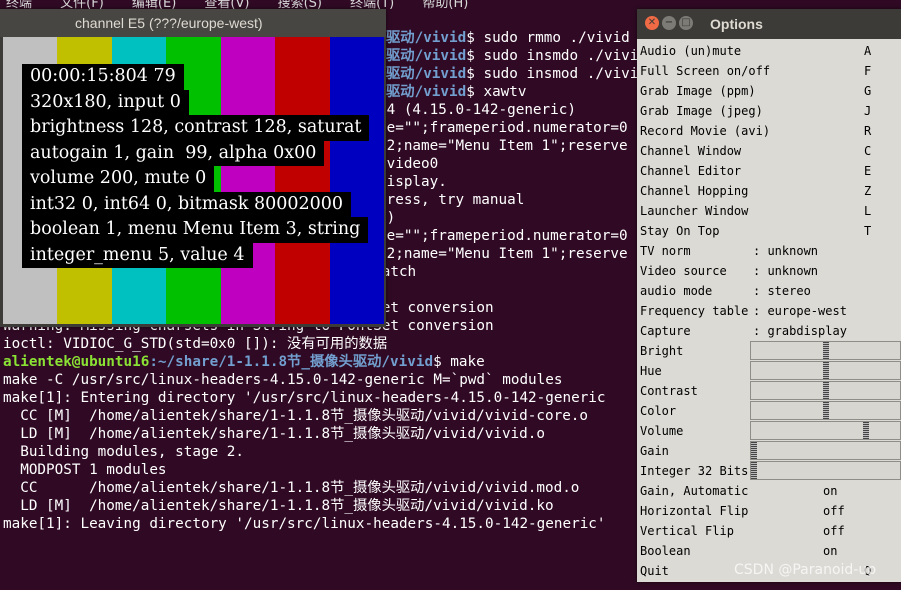 The image size is (901, 590). Describe the element at coordinates (868, 111) in the screenshot. I see `shortcut-key: J` at that location.